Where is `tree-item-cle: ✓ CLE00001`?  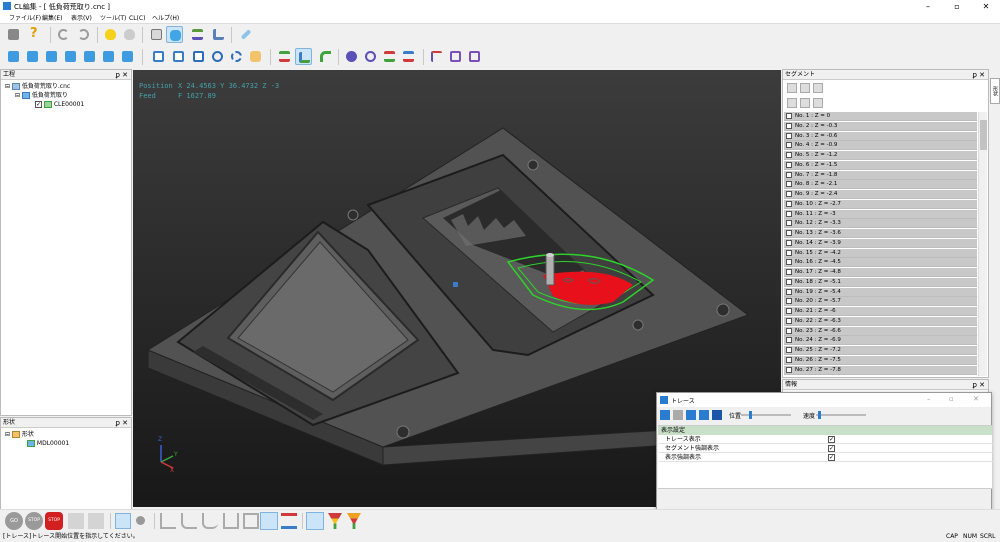 tree-item-cle: ✓ CLE00001 is located at coordinates (44, 104).